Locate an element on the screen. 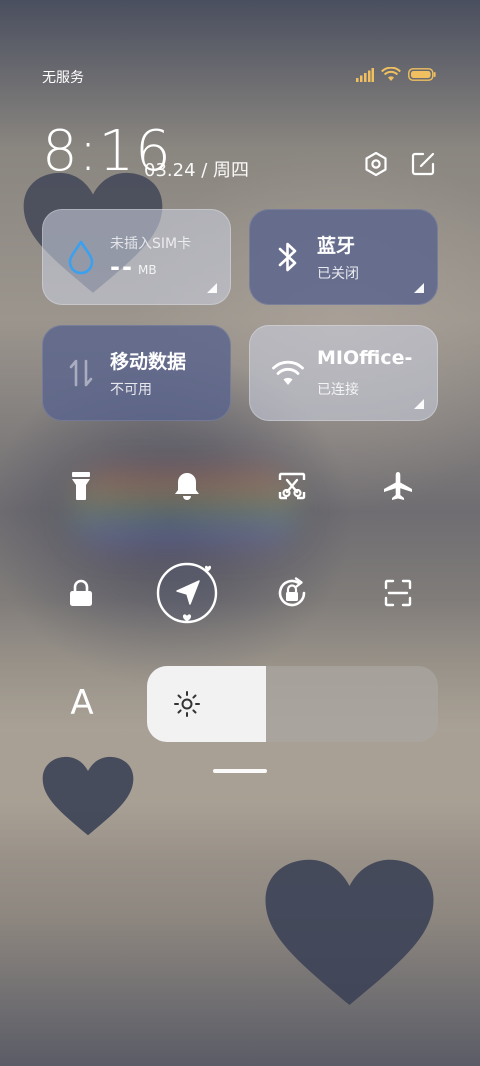  data-usage-unit: MB is located at coordinates (147, 270).